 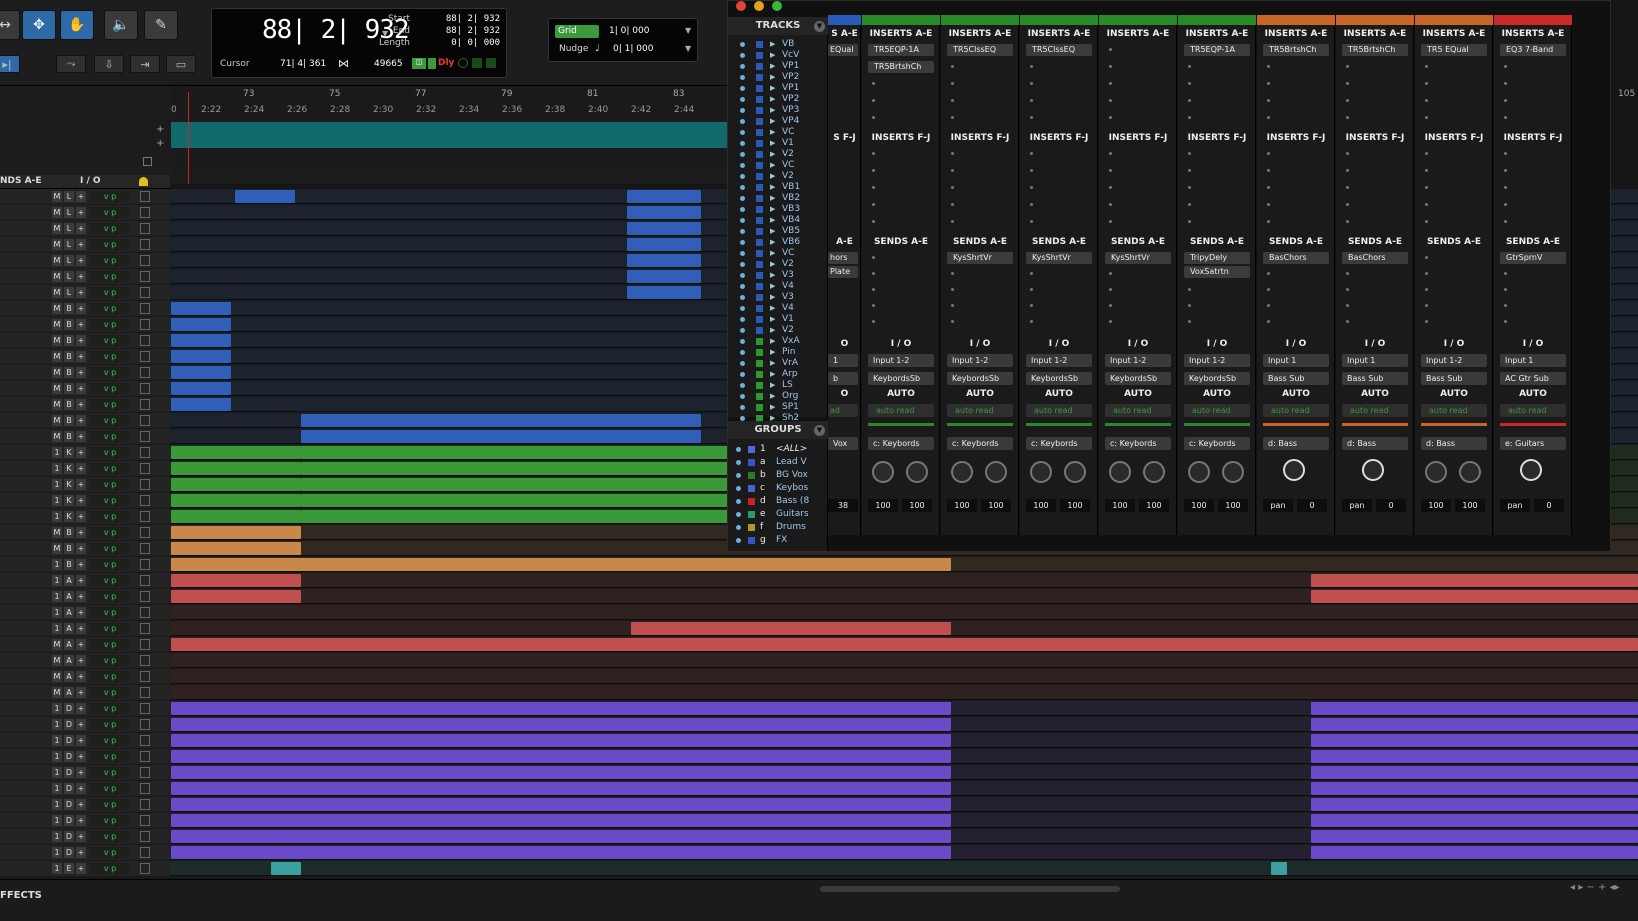 I want to click on tracks-list-item: ▶ LS, so click(x=775, y=385).